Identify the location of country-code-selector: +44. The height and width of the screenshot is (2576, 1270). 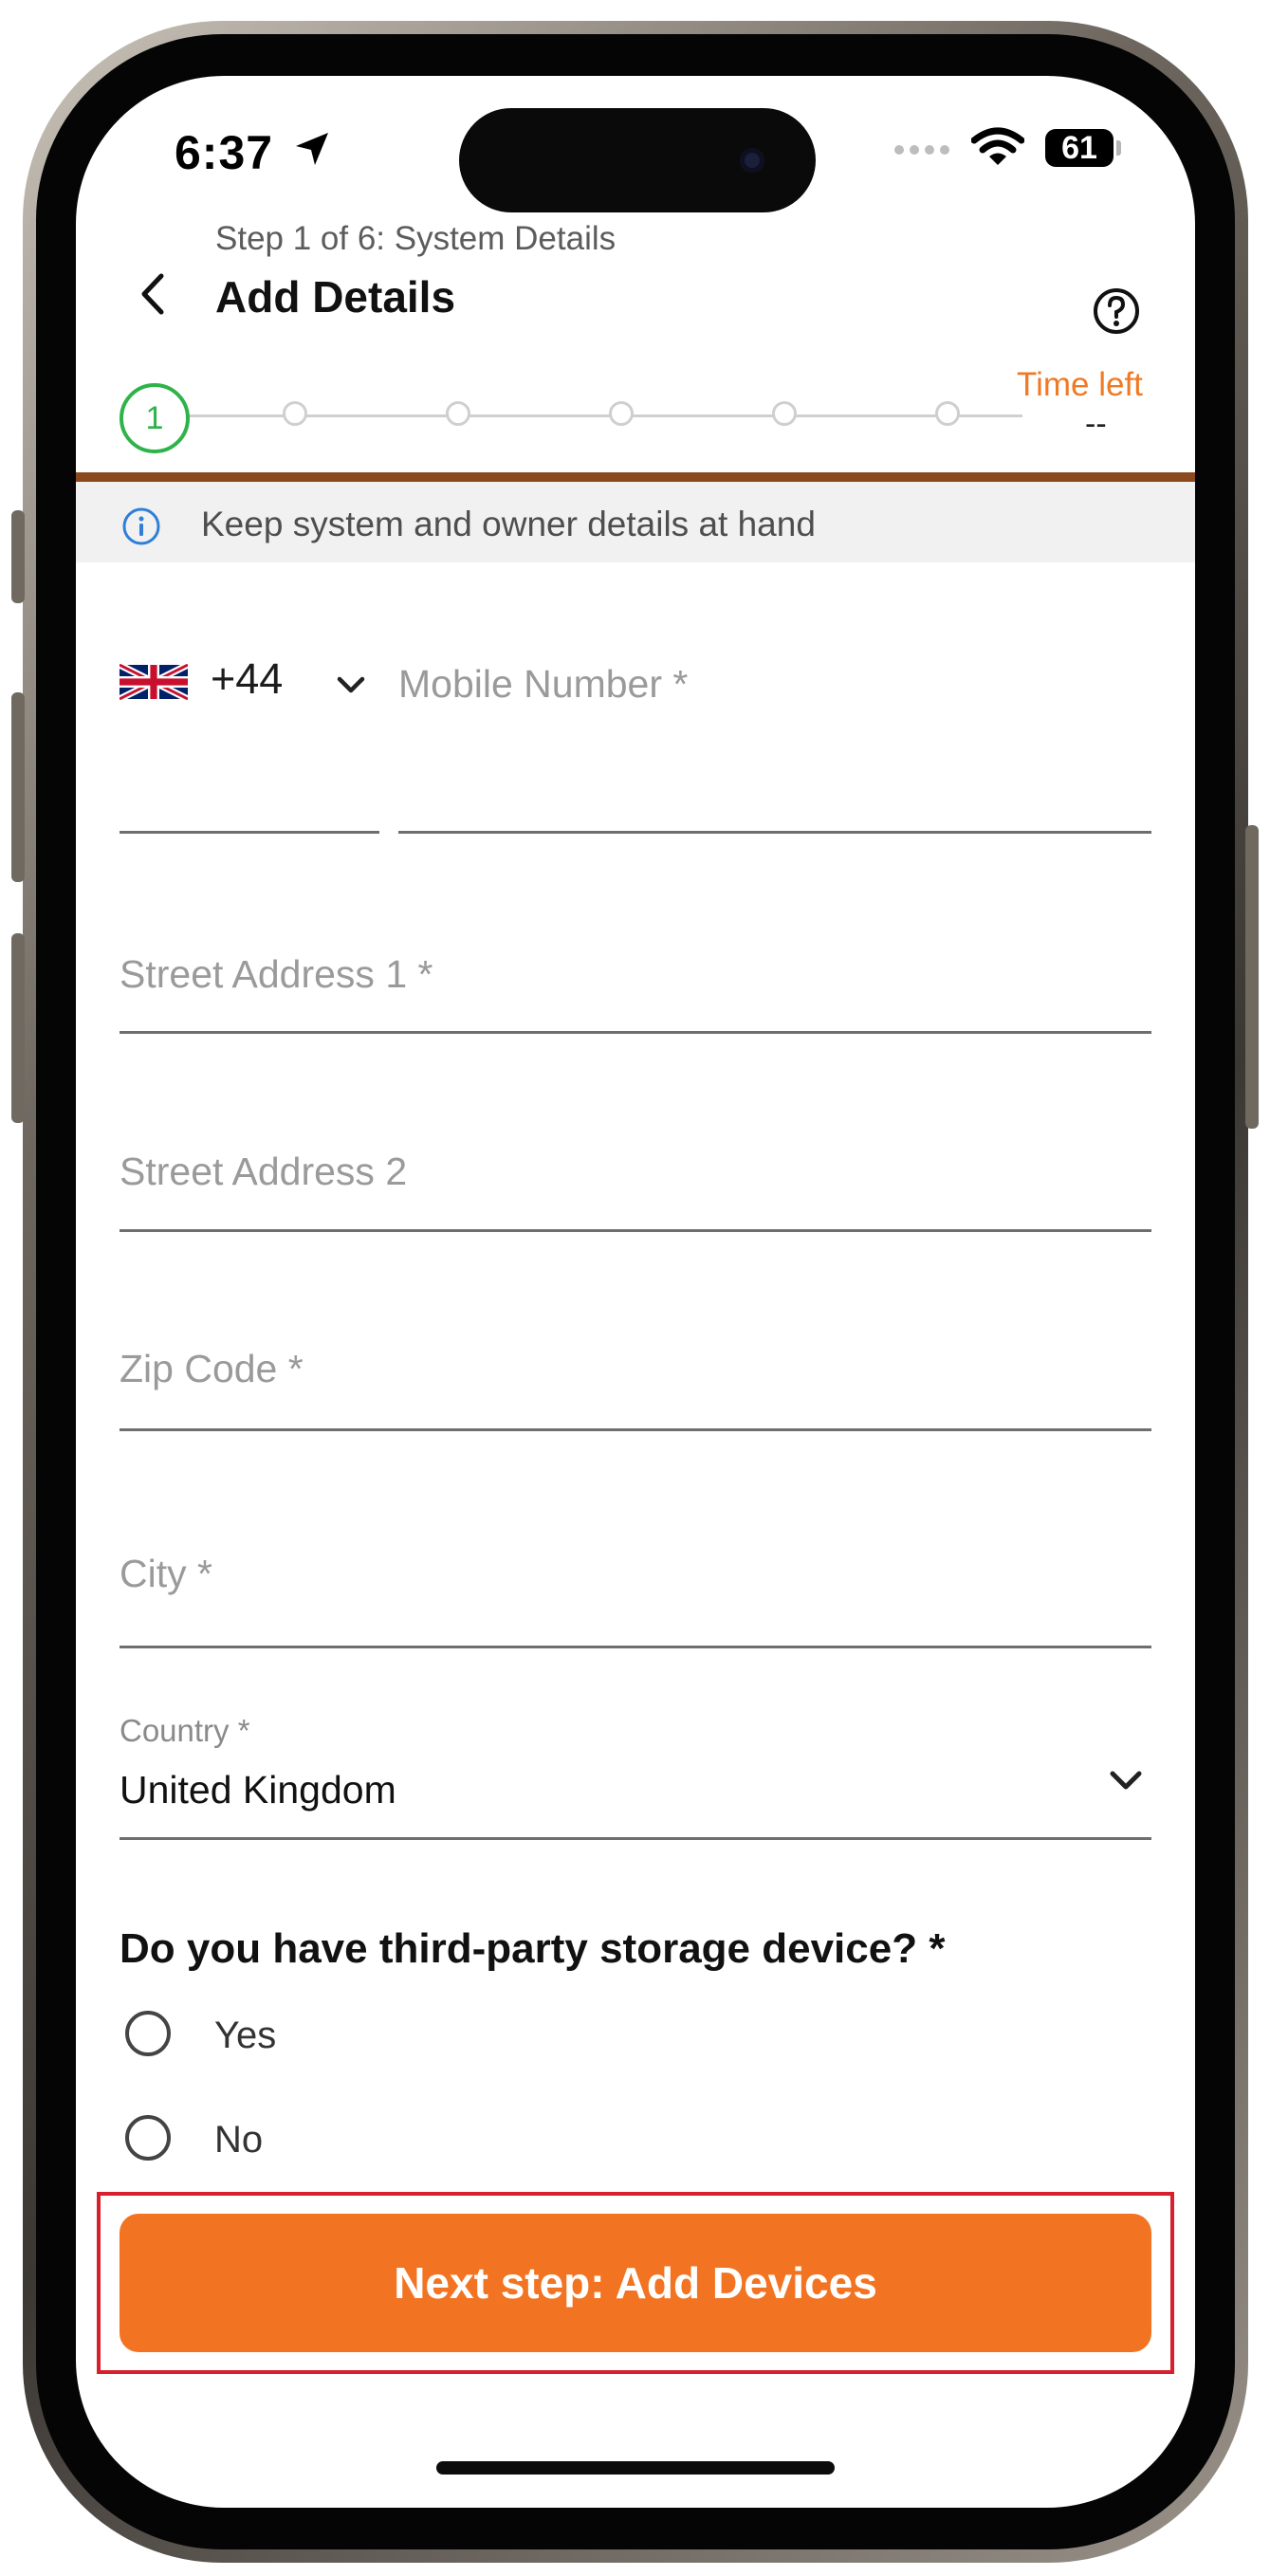
(249, 740).